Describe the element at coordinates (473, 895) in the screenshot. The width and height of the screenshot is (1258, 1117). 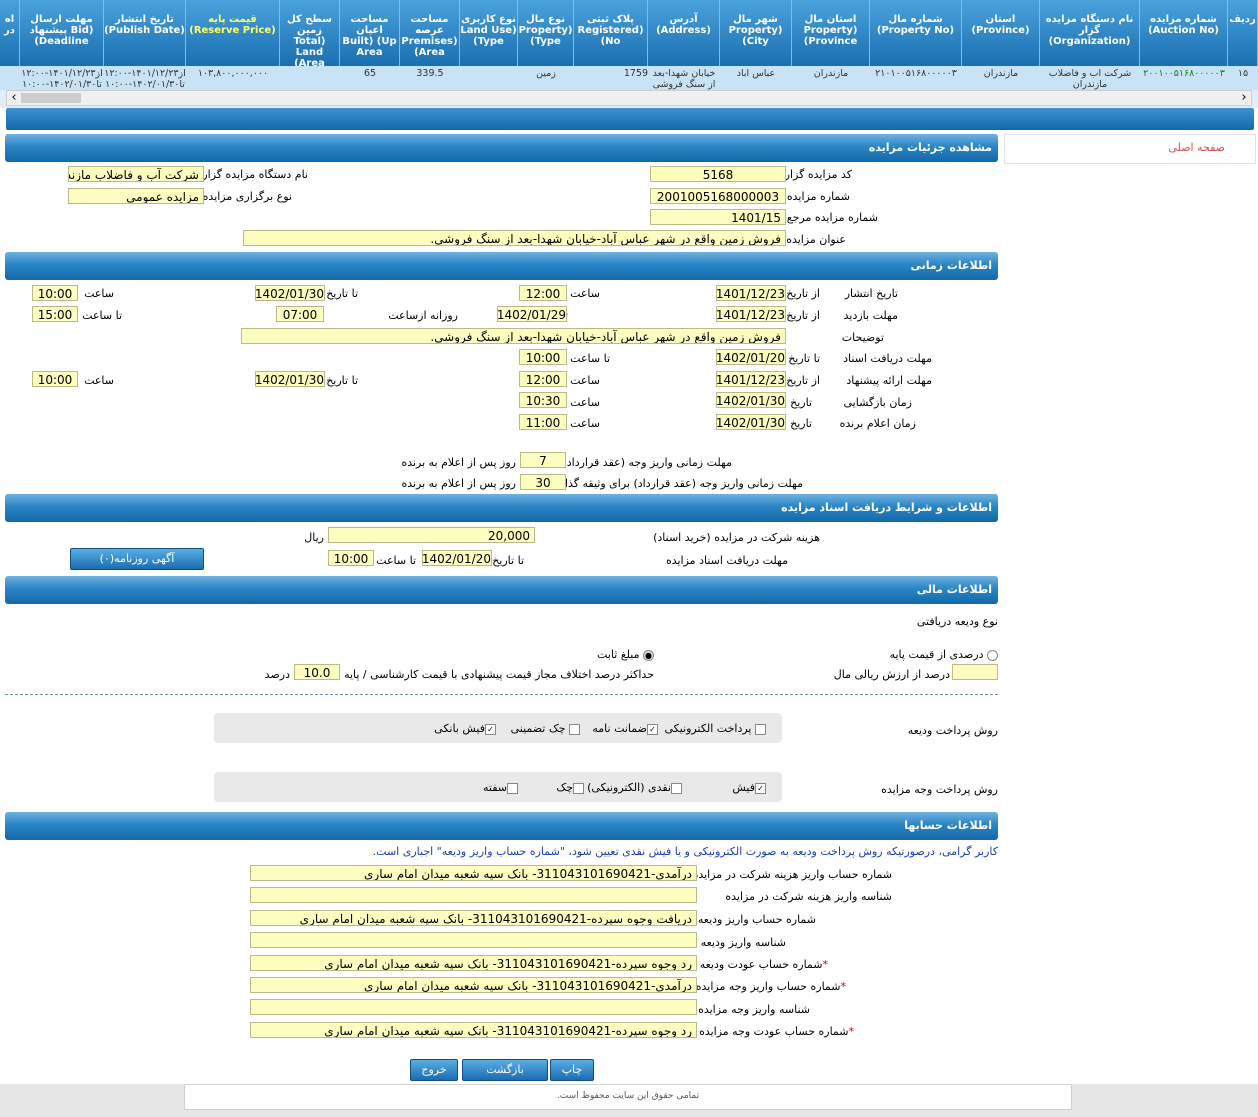
I see `account-fee-id-field` at that location.